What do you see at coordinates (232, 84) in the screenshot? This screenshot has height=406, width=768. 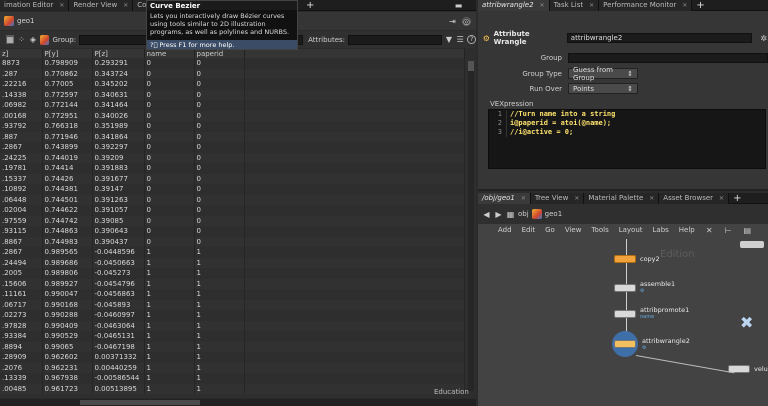 I see `table-row: .22216 0.77005 0.345202 0 0` at bounding box center [232, 84].